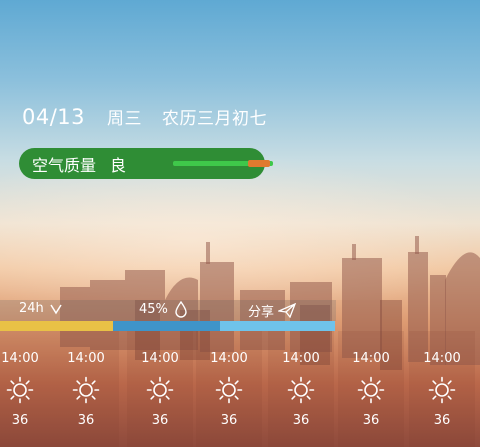 This screenshot has height=447, width=480. What do you see at coordinates (215, 119) in the screenshot?
I see `lunar-date-label: 农历三月初七` at bounding box center [215, 119].